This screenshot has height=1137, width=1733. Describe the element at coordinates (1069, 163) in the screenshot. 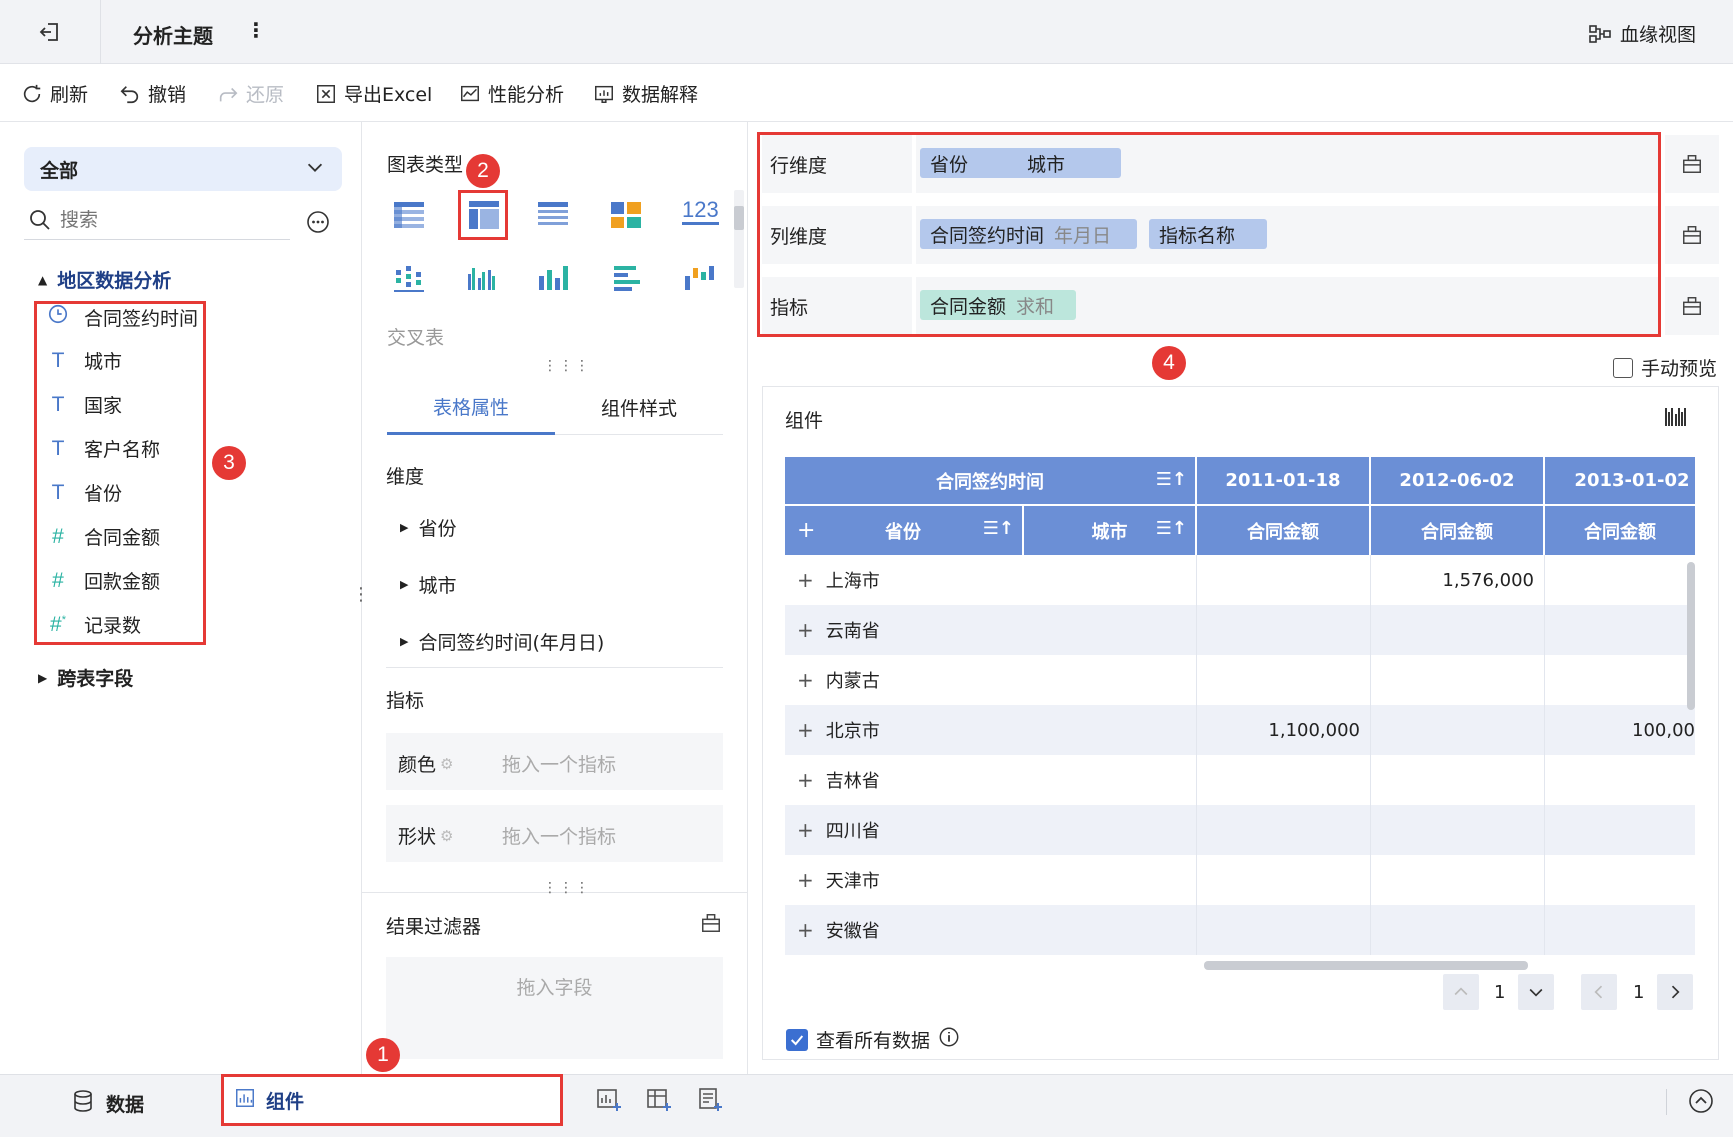

I see `row-dim-chip-city: 城市` at that location.